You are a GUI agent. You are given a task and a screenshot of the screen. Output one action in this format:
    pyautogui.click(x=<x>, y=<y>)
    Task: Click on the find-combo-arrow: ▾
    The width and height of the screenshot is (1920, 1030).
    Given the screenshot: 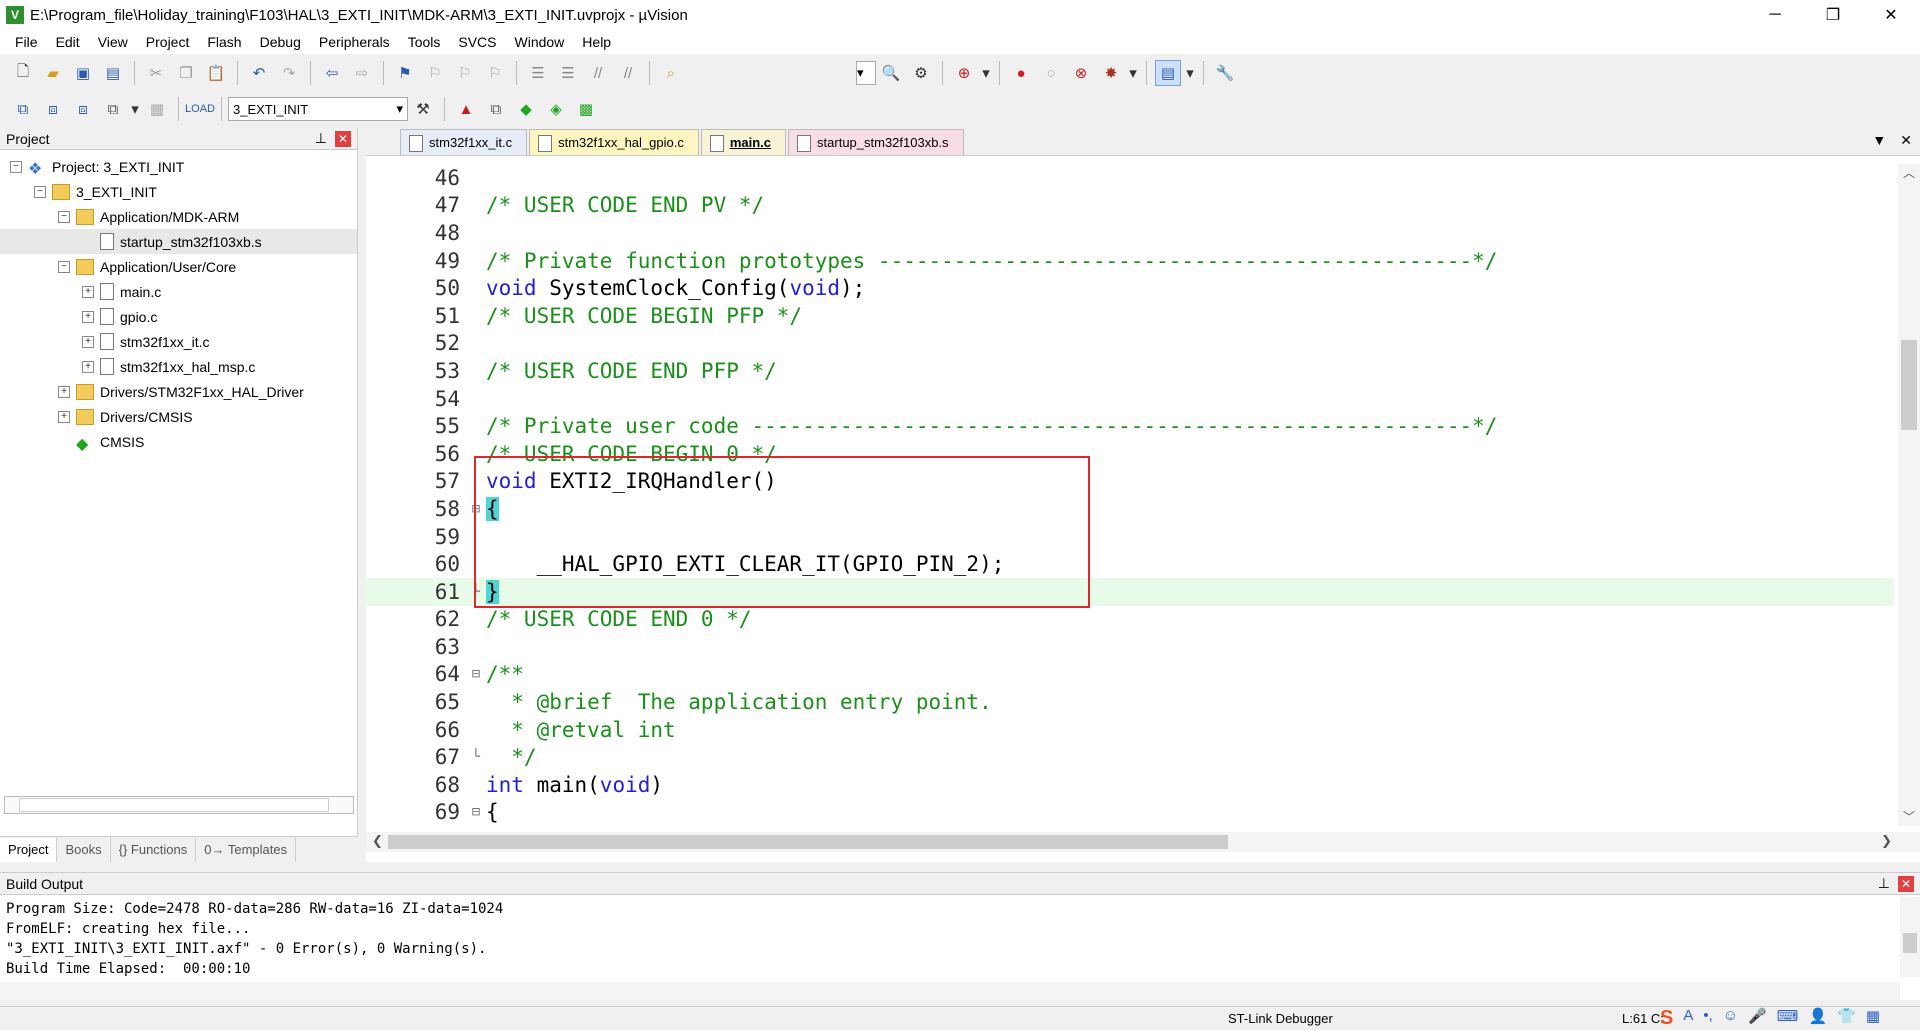 What is the action you would take?
    pyautogui.click(x=866, y=73)
    